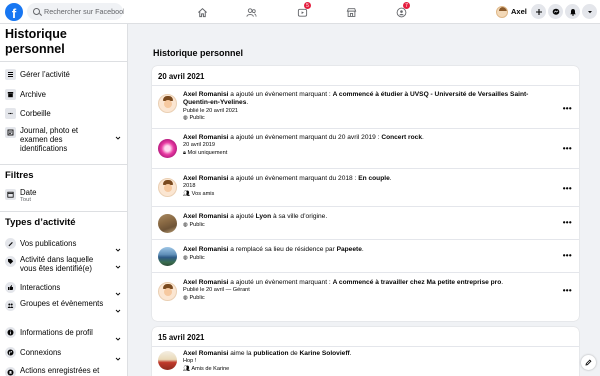  I want to click on entry-detail: 2018, so click(189, 186).